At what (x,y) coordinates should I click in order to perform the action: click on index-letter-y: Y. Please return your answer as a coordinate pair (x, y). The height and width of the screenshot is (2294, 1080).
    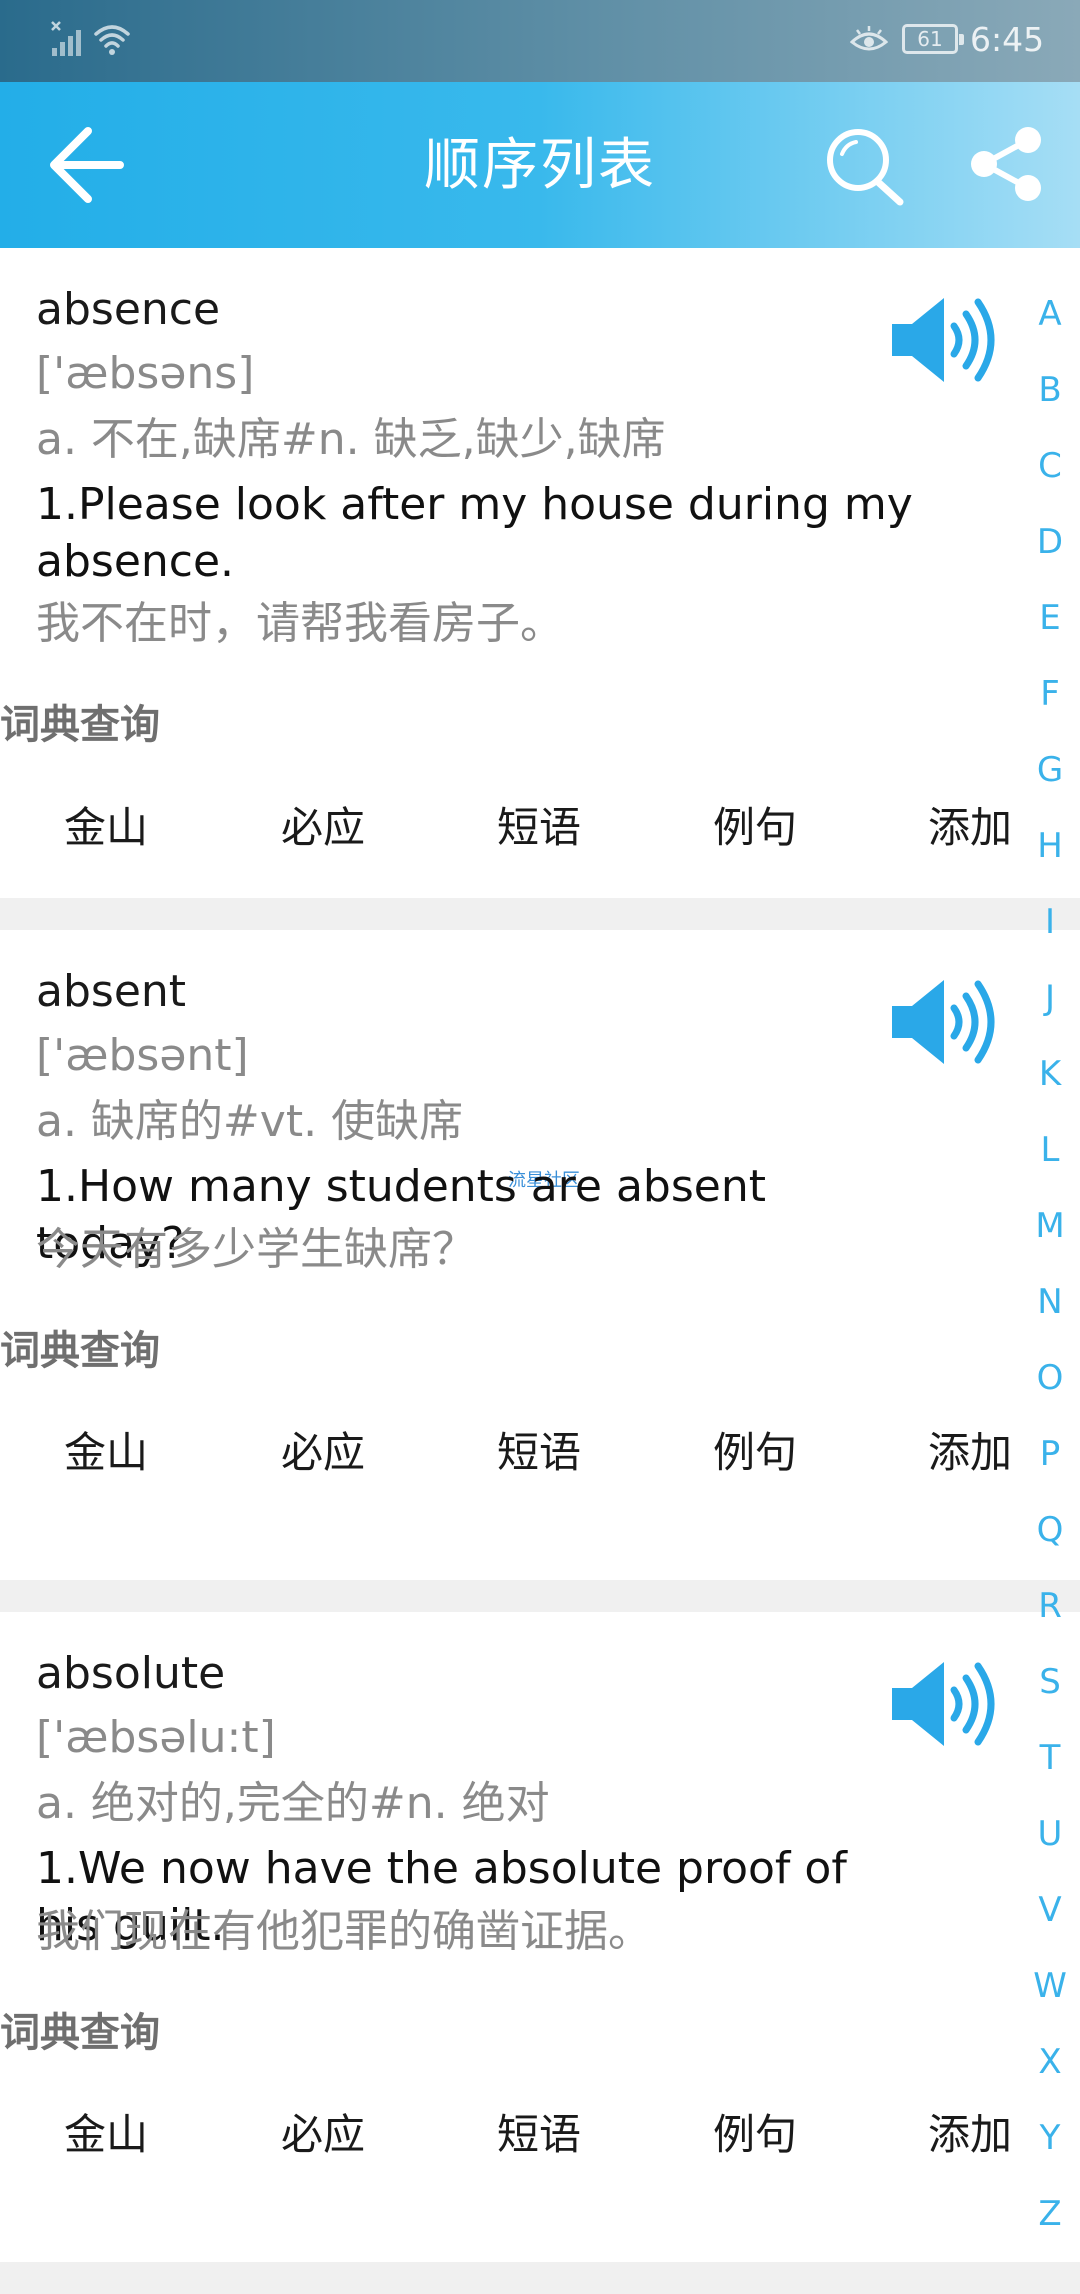
    Looking at the image, I should click on (1050, 2138).